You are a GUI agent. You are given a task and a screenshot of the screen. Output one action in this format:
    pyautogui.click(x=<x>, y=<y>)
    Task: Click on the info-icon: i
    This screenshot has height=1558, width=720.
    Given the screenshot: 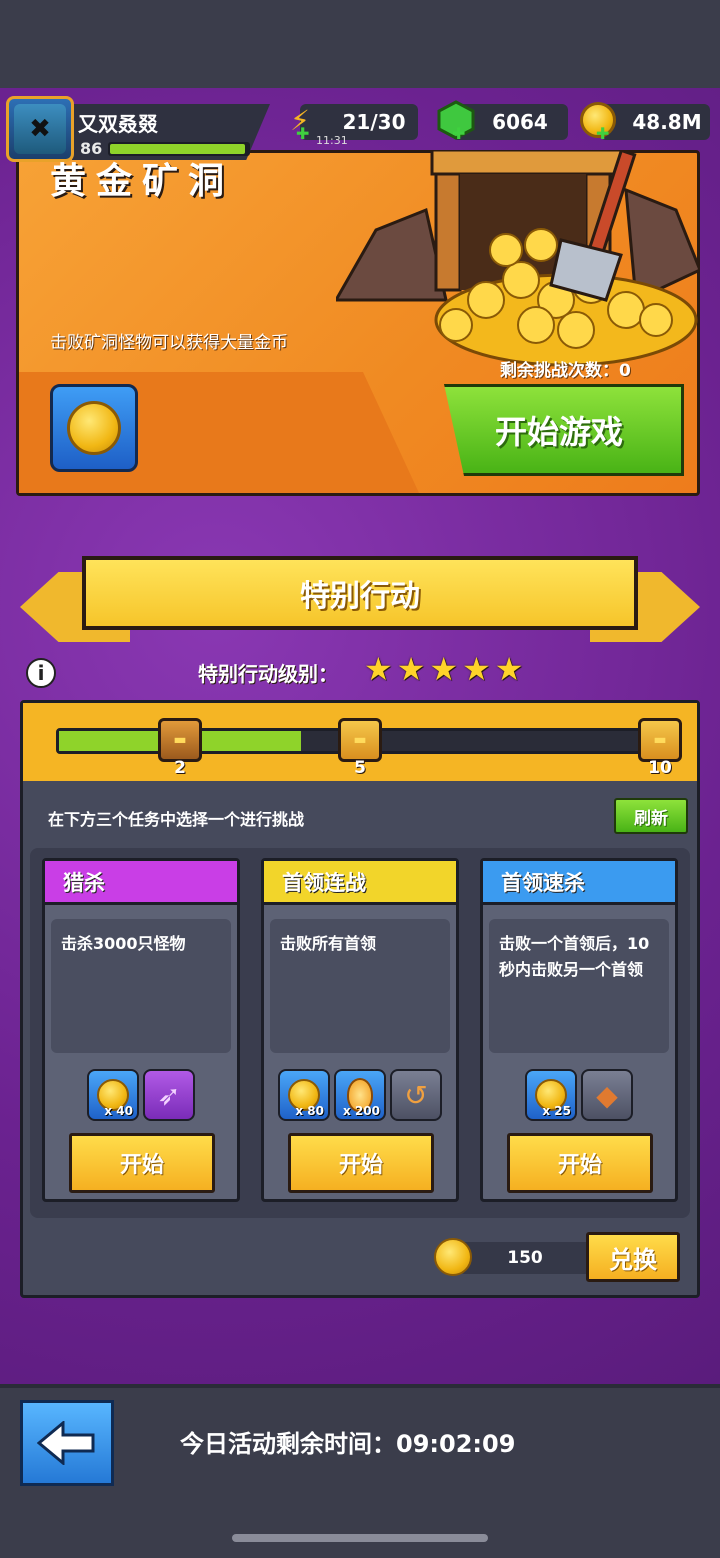 What is the action you would take?
    pyautogui.click(x=41, y=673)
    